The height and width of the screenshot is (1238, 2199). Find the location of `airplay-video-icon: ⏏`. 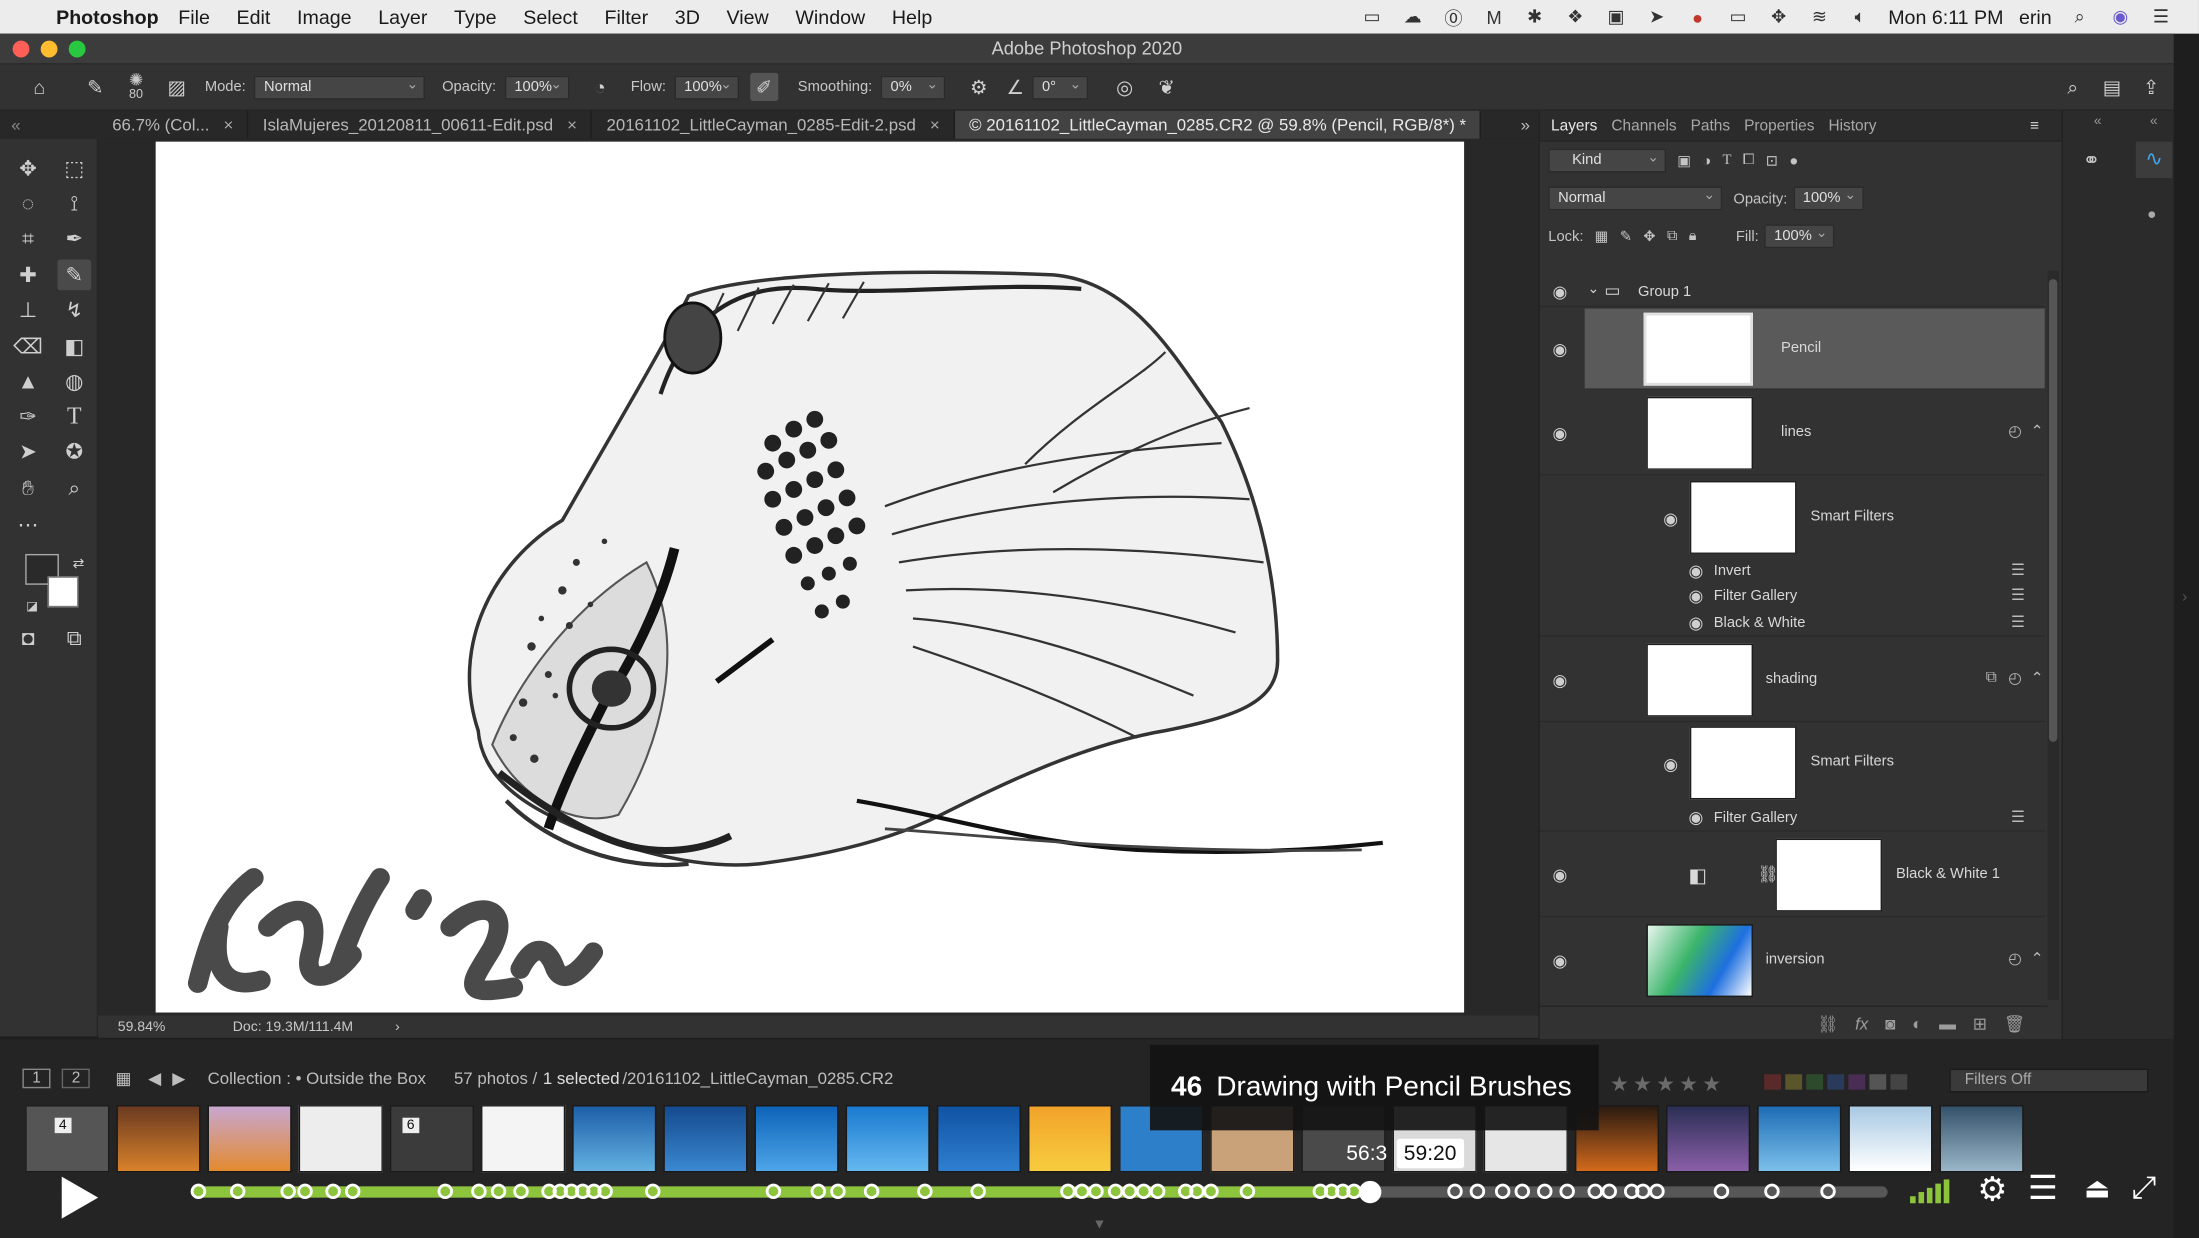

airplay-video-icon: ⏏ is located at coordinates (2097, 1188).